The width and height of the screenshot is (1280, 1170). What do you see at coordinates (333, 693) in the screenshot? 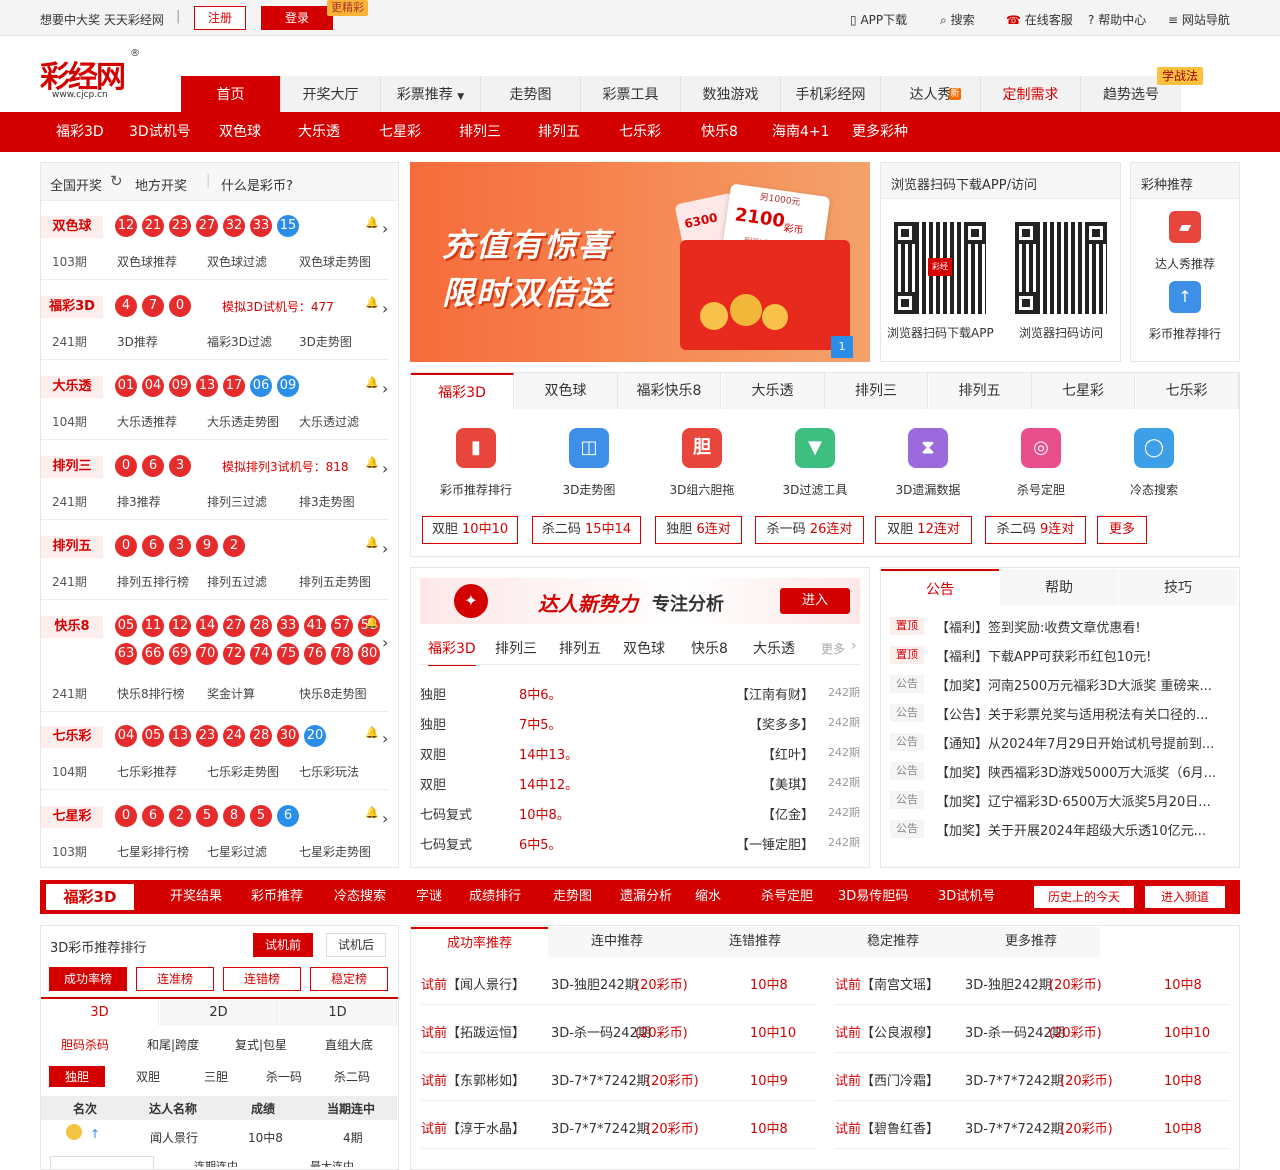
I see `lottery-link: 快乐8走势图` at bounding box center [333, 693].